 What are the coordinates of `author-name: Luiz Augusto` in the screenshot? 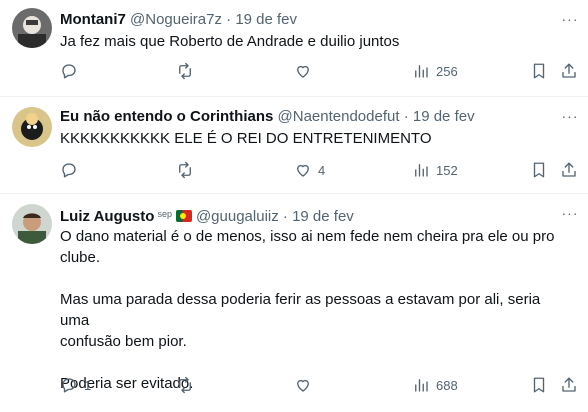 It's located at (107, 216).